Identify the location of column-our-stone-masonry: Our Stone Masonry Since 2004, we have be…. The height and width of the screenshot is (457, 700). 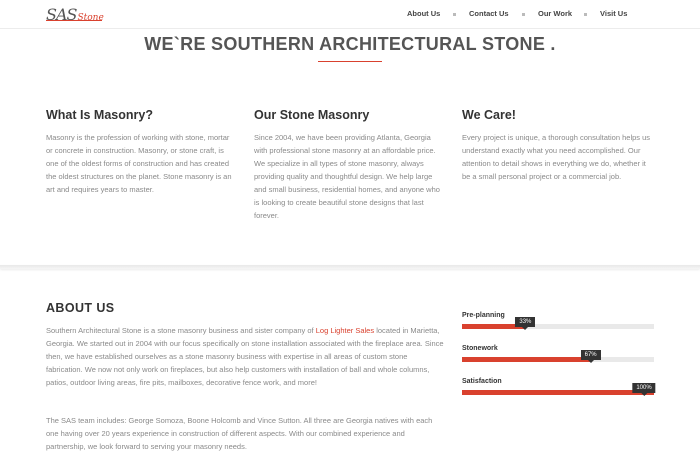
(350, 165).